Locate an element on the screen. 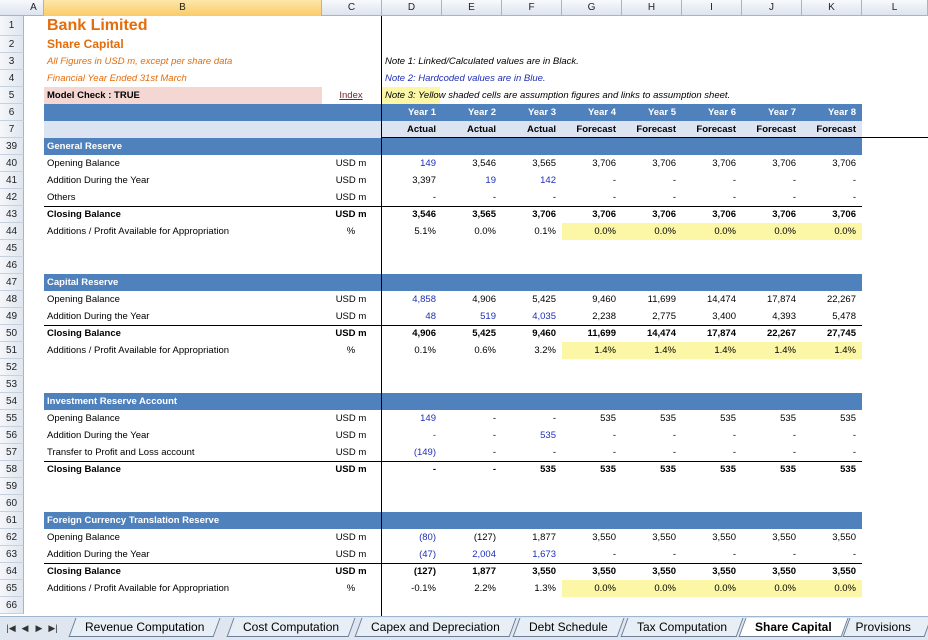 This screenshot has width=928, height=640. row-header-42: 42 is located at coordinates (12, 197).